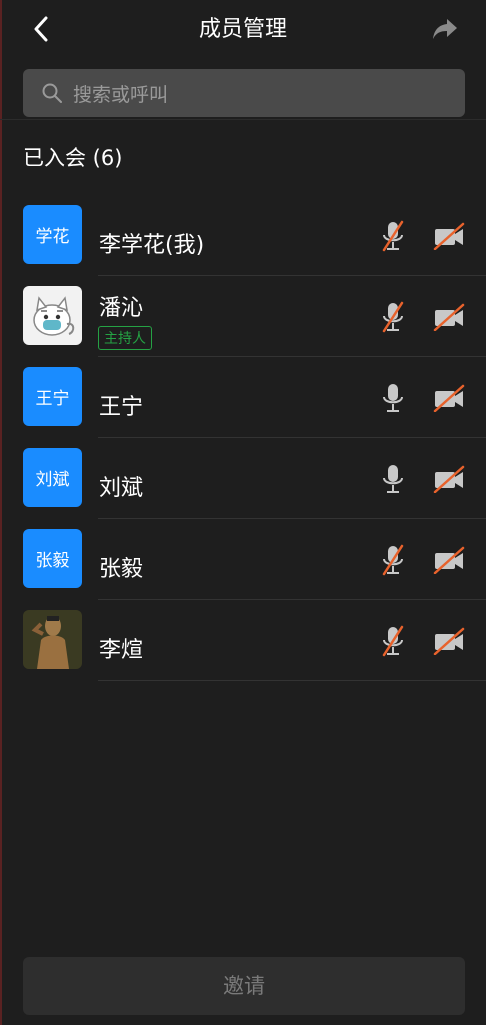  What do you see at coordinates (52, 558) in the screenshot?
I see `avatar: 张毅` at bounding box center [52, 558].